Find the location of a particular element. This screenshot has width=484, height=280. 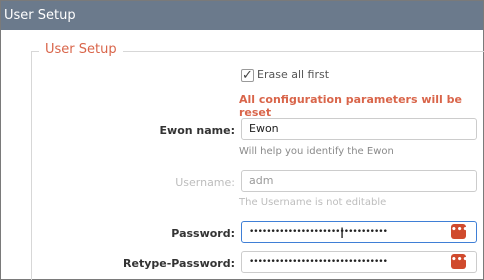

username-label: Username: is located at coordinates (205, 182).